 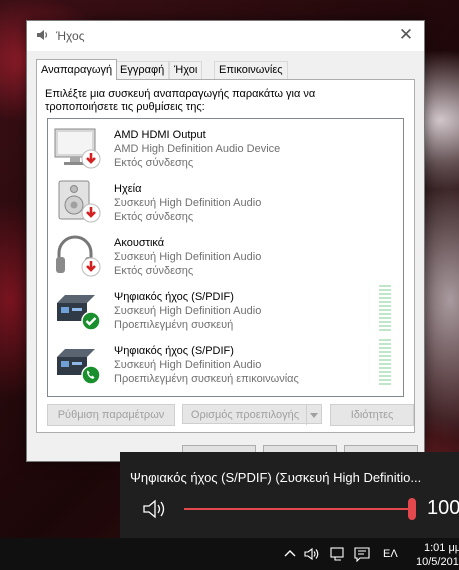 I want to click on sound-app-icon, so click(x=42, y=35).